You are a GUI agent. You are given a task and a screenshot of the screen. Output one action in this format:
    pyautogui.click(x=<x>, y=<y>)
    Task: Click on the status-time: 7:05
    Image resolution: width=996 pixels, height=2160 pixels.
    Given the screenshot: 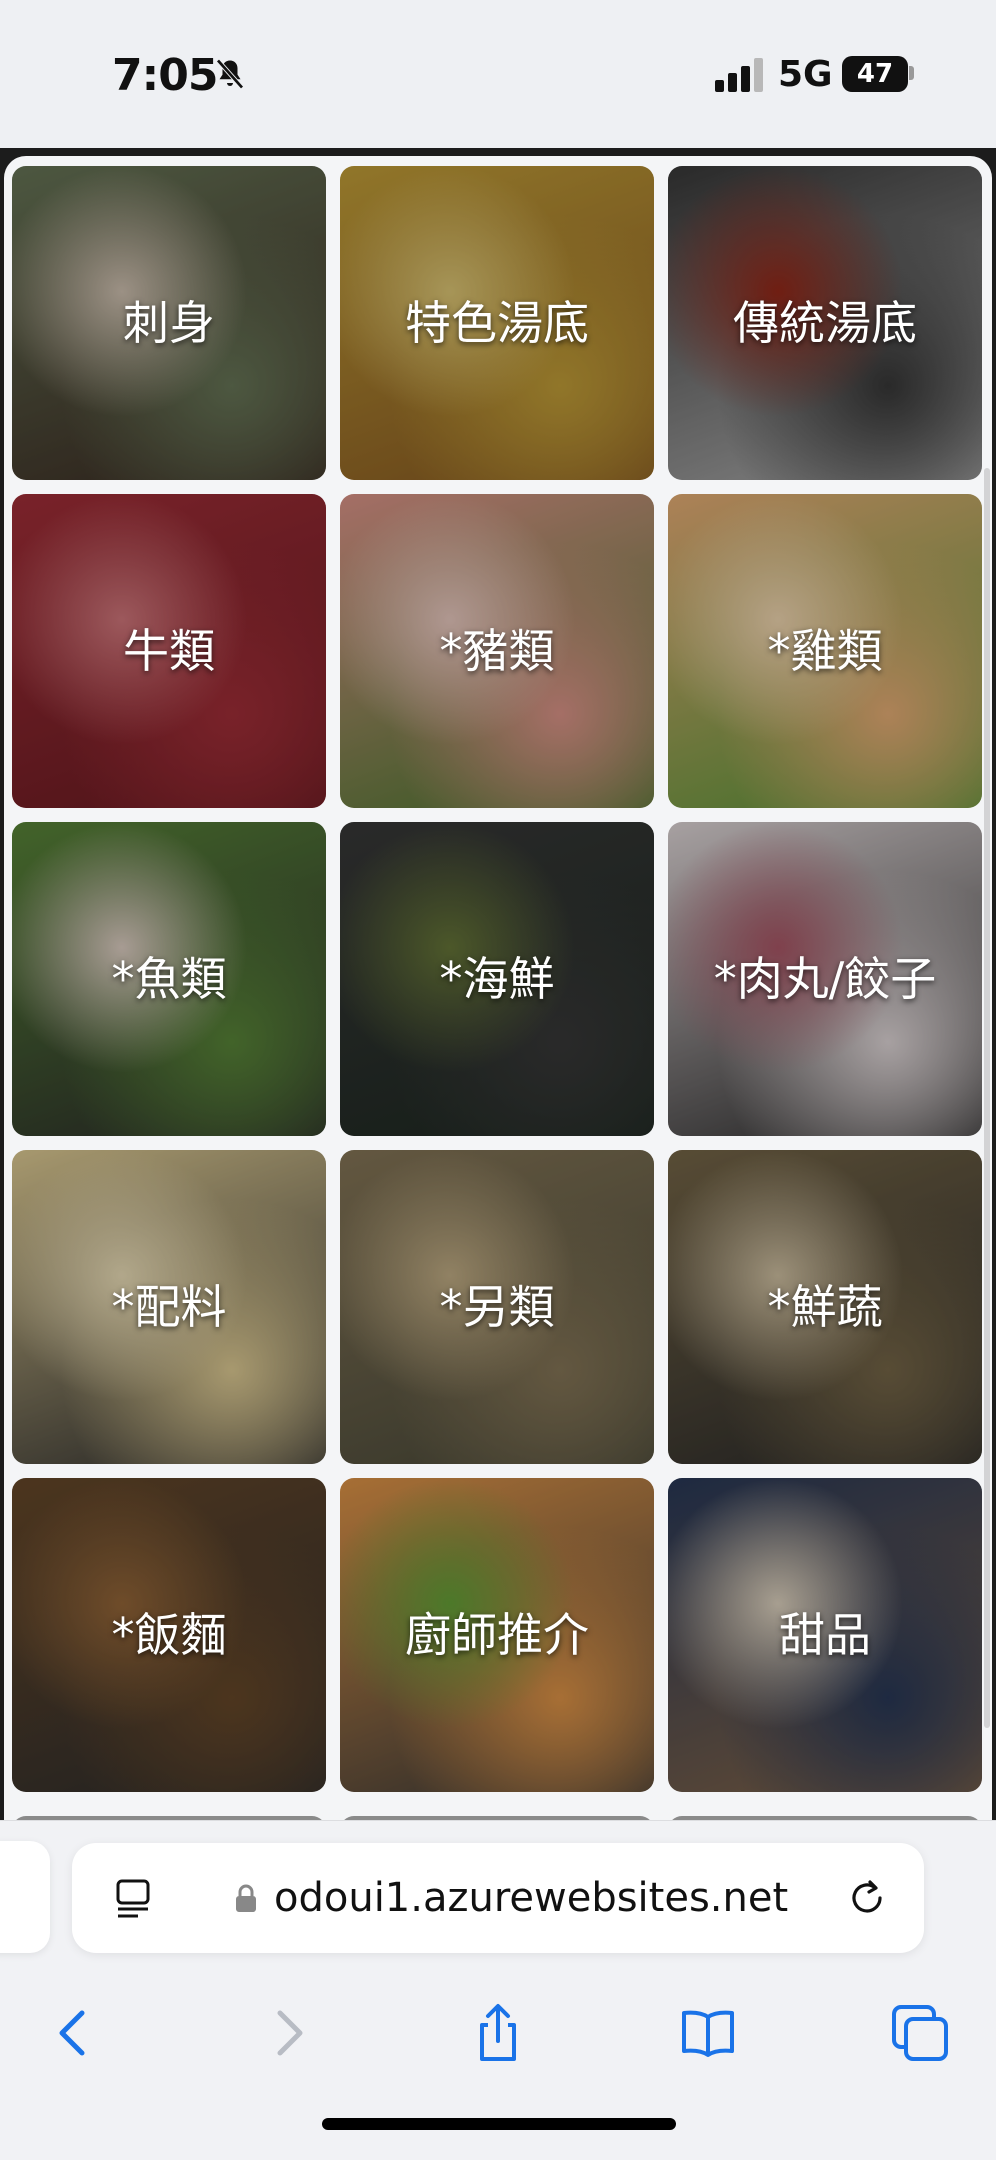 What is the action you would take?
    pyautogui.click(x=165, y=75)
    